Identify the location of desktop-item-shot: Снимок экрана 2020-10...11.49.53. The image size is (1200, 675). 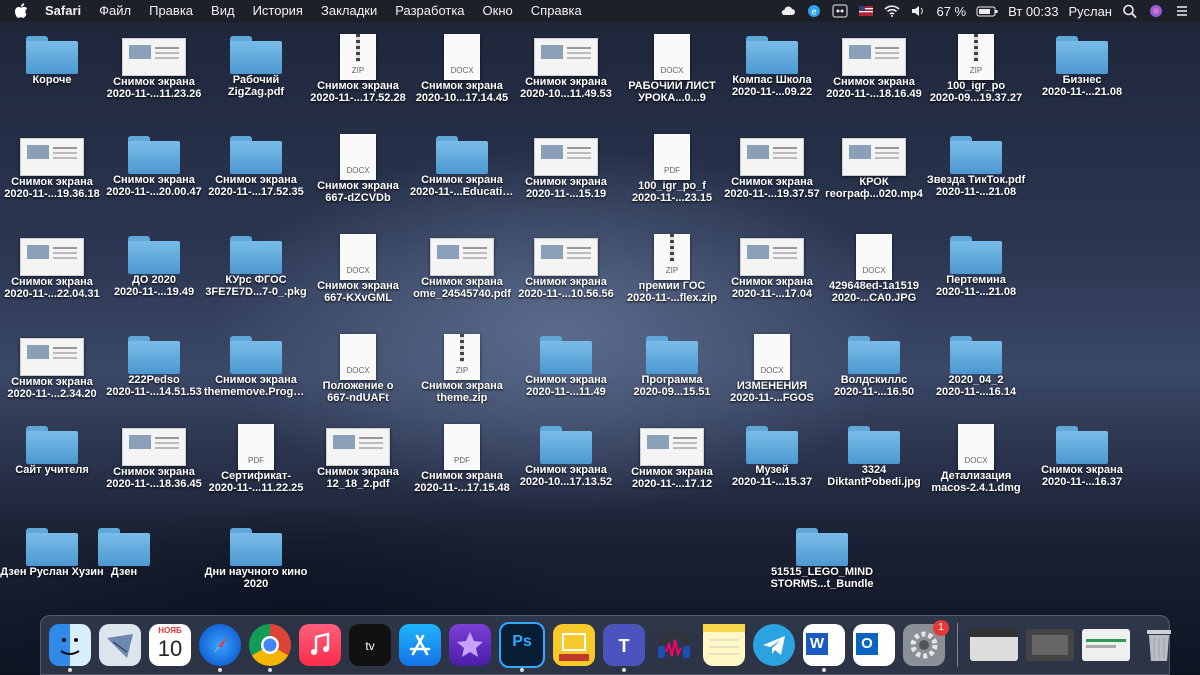
(566, 67).